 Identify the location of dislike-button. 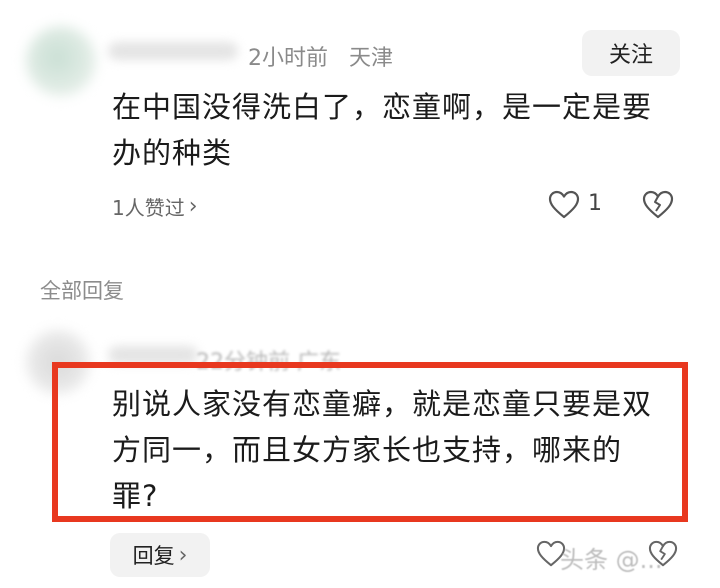
(658, 205).